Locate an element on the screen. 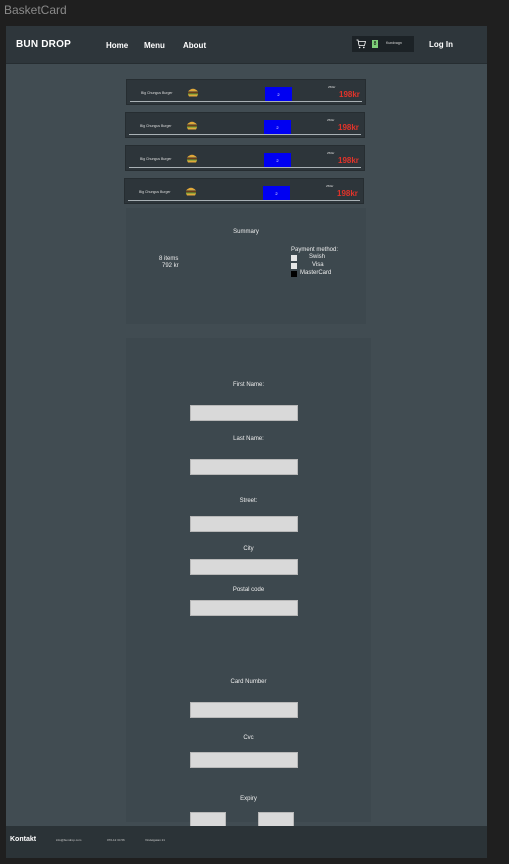 The height and width of the screenshot is (864, 509). summary-title: Summary is located at coordinates (246, 232).